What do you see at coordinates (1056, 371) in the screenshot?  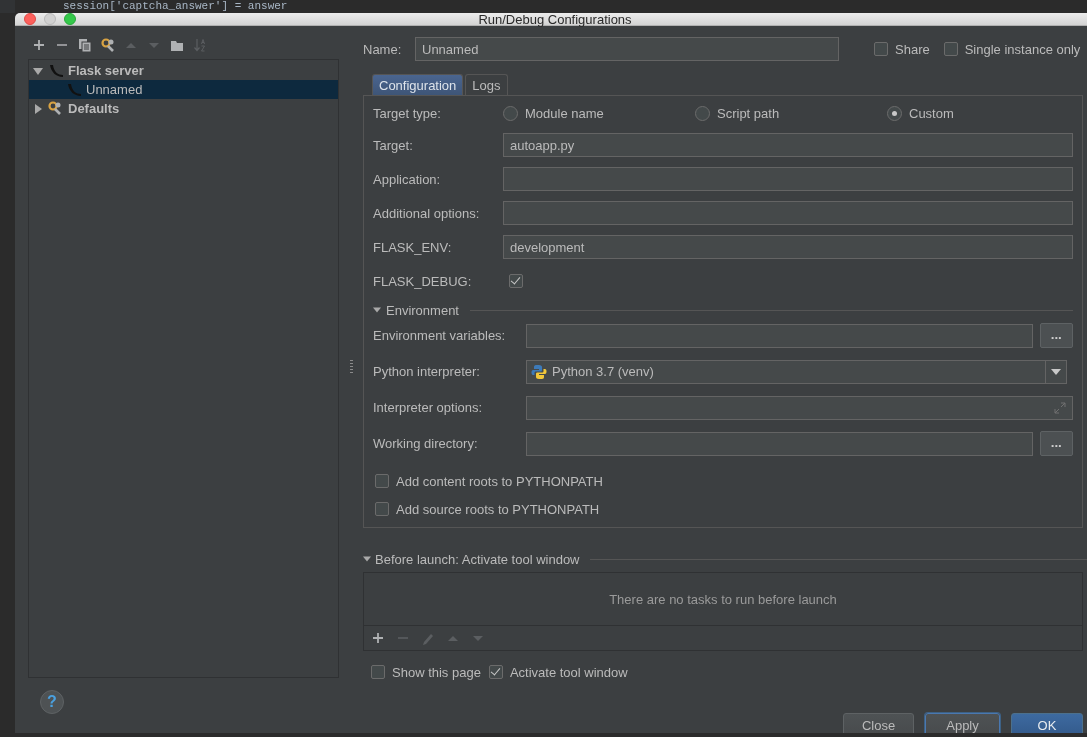 I see `dropdown-arrow-icon` at bounding box center [1056, 371].